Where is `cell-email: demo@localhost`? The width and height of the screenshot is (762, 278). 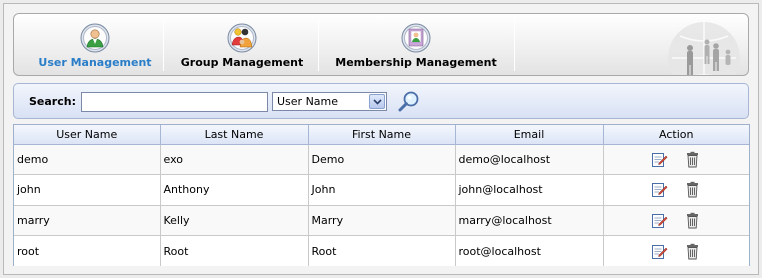
cell-email: demo@localhost is located at coordinates (529, 159).